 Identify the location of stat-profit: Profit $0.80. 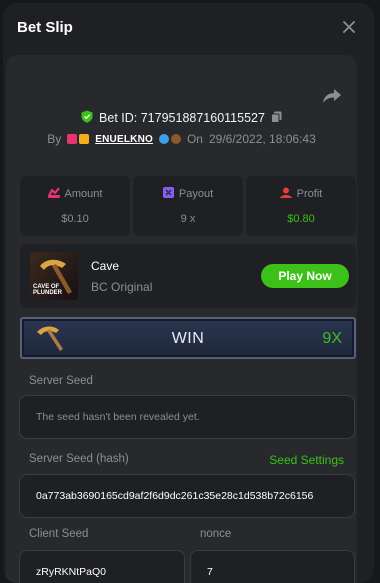
(301, 206).